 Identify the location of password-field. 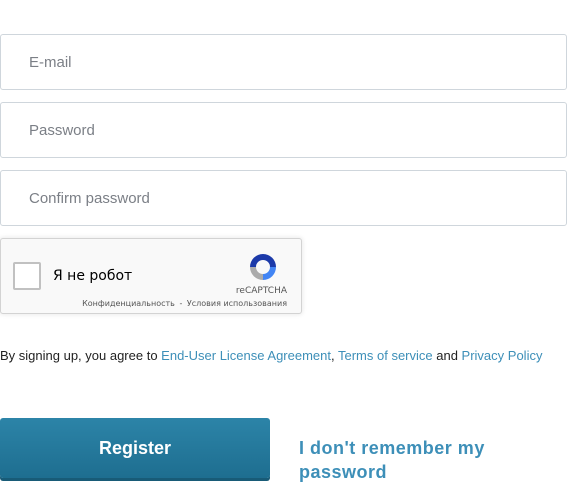
(283, 130).